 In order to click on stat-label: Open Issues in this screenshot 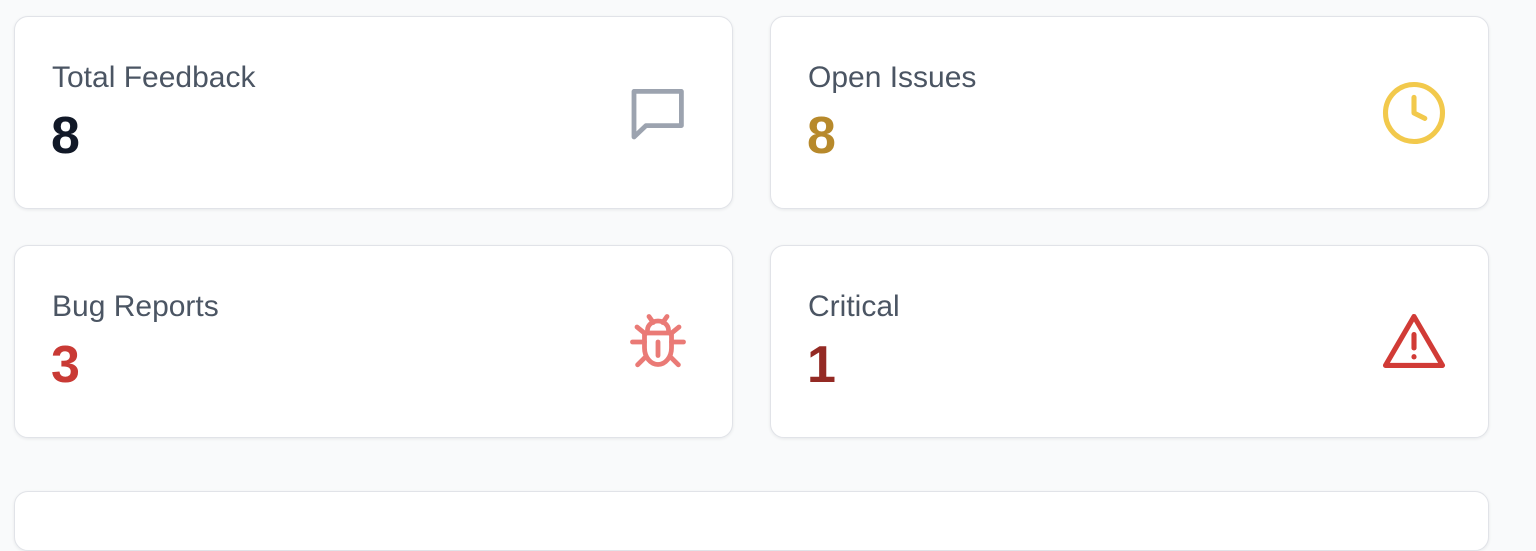, I will do `click(892, 77)`.